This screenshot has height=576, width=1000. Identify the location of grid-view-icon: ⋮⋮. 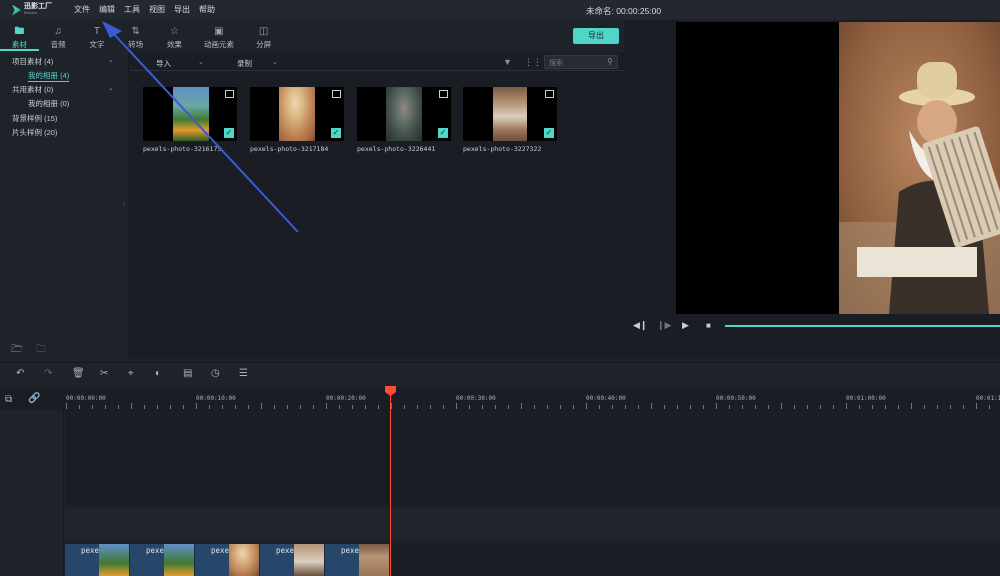
(533, 62).